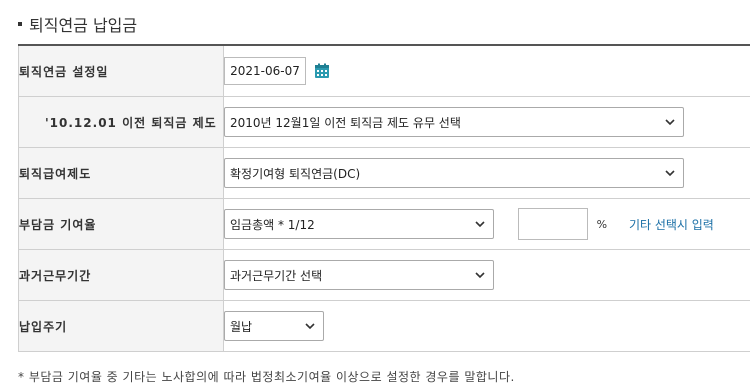 The image size is (750, 392). What do you see at coordinates (121, 326) in the screenshot?
I see `label-payment-cycle: 납입주기` at bounding box center [121, 326].